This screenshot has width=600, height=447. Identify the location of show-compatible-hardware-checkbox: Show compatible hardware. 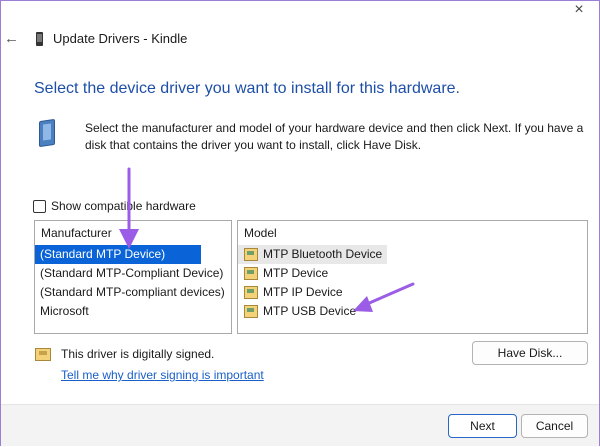
(114, 206).